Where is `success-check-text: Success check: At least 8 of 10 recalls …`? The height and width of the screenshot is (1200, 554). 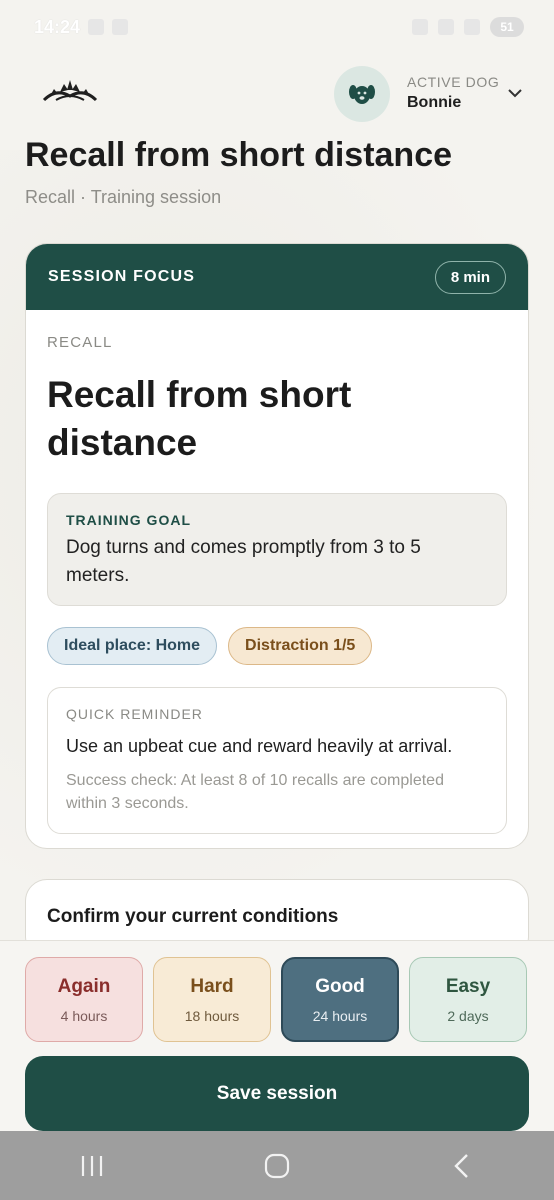
success-check-text: Success check: At least 8 of 10 recalls … is located at coordinates (255, 792).